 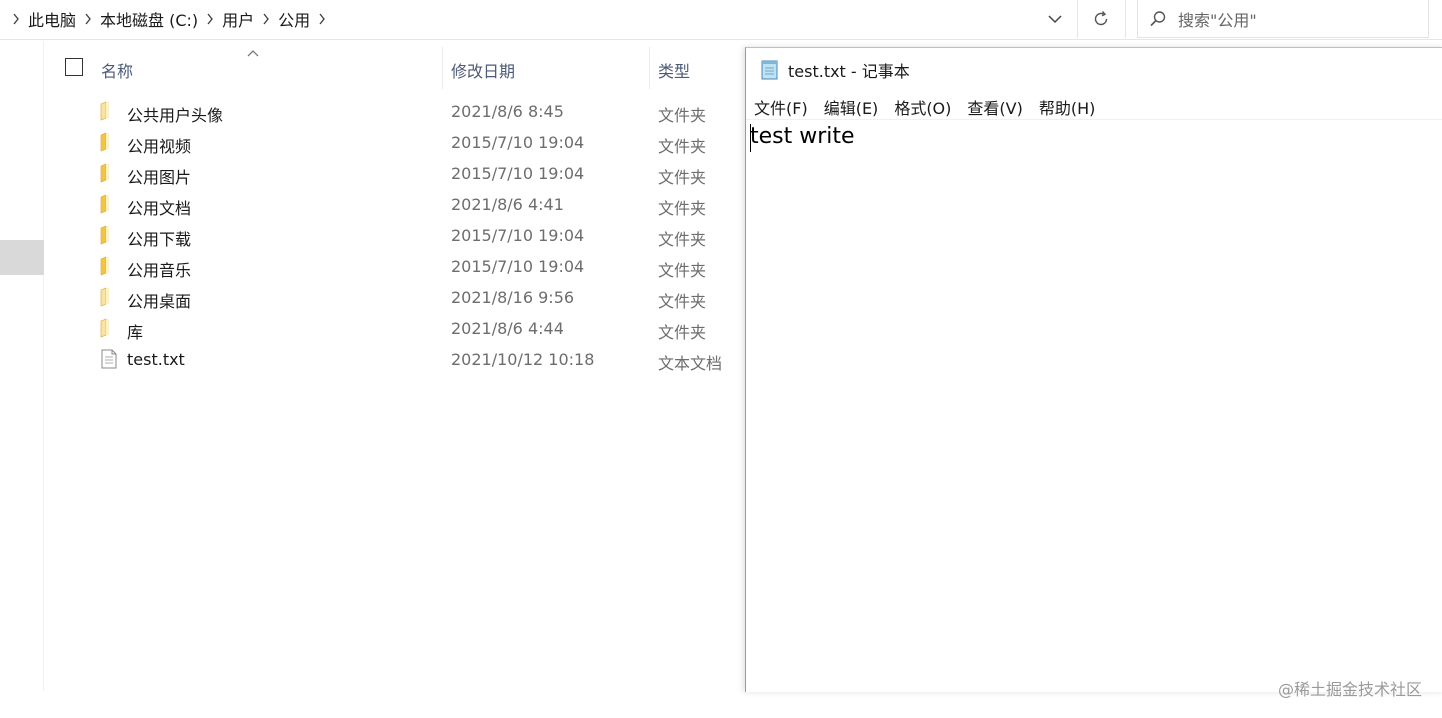 What do you see at coordinates (770, 70) in the screenshot?
I see `notepad-icon` at bounding box center [770, 70].